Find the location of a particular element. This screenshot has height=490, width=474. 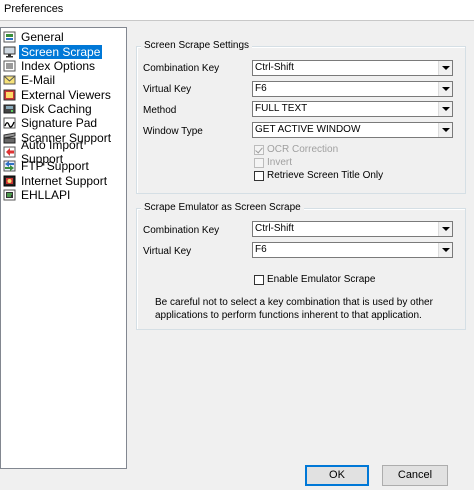

enable-emulator-scrape-label: Enable Emulator Scrape is located at coordinates (321, 279).